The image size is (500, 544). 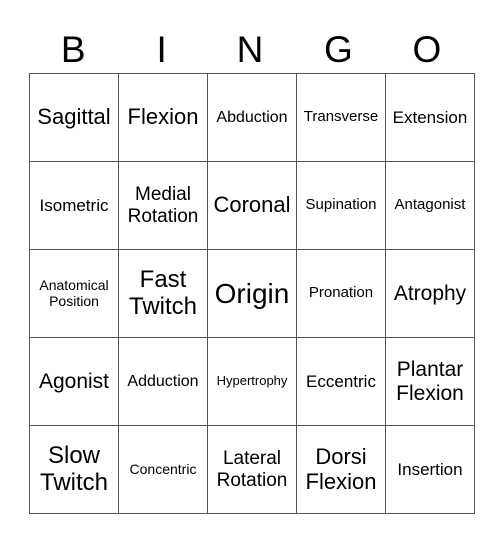 I want to click on bingo-cell: Isometric, so click(x=74, y=205).